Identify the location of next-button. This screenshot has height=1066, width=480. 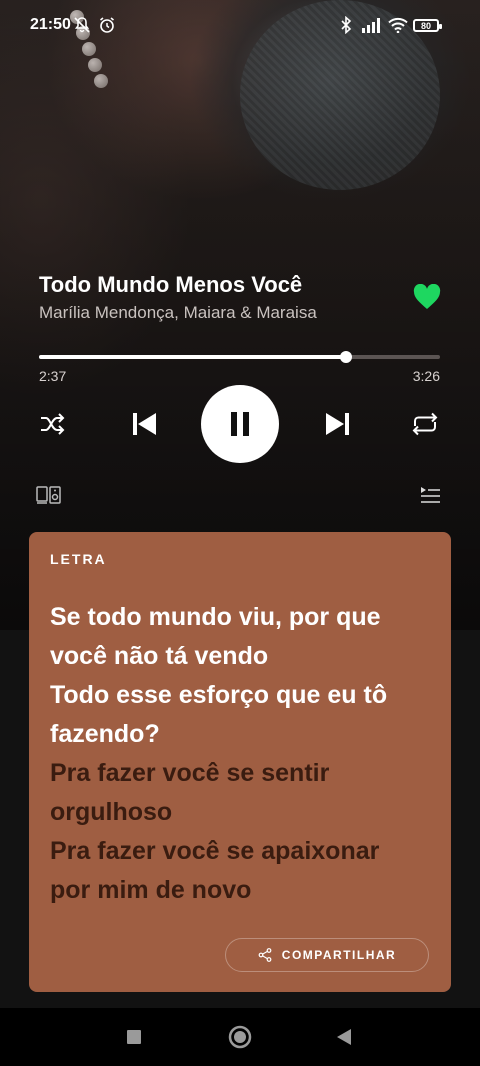
(338, 424).